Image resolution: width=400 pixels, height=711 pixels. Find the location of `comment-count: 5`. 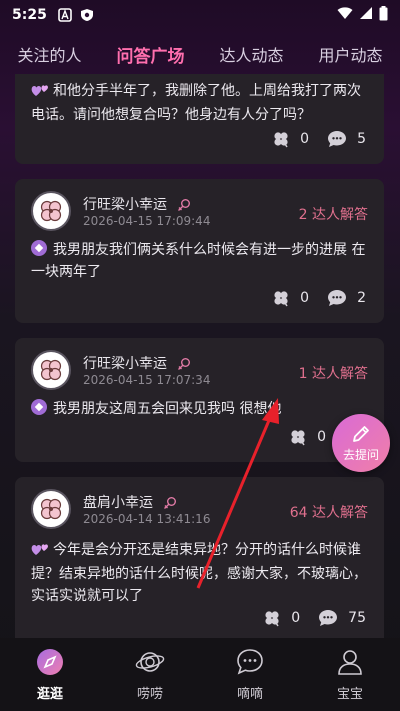

comment-count: 5 is located at coordinates (361, 139).